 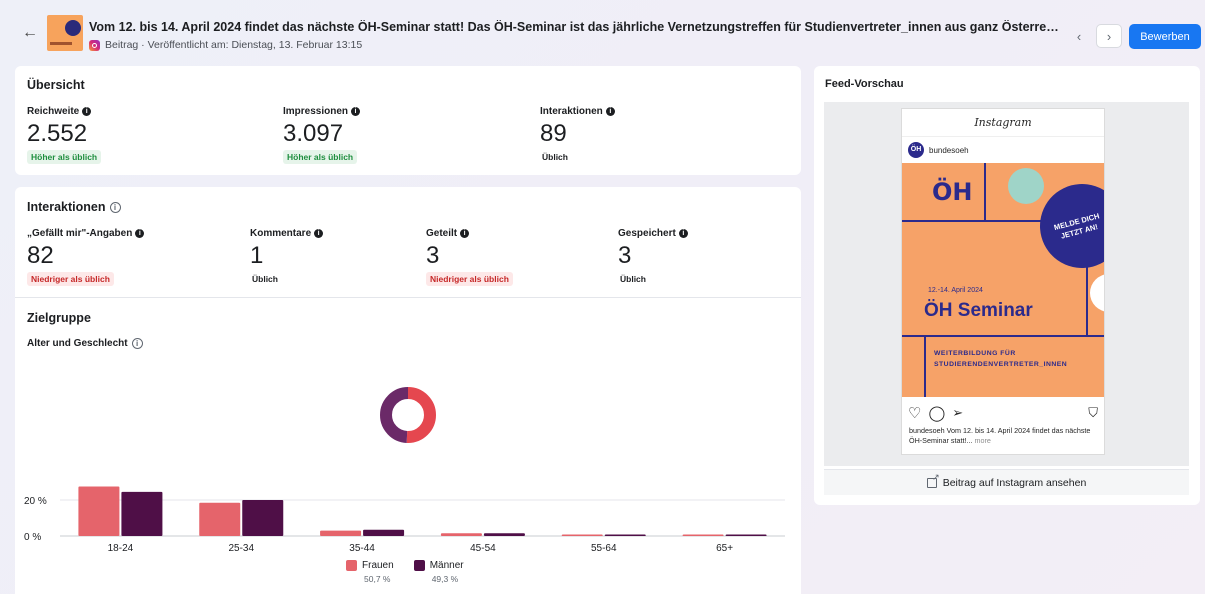 I want to click on external-link-icon, so click(x=933, y=480).